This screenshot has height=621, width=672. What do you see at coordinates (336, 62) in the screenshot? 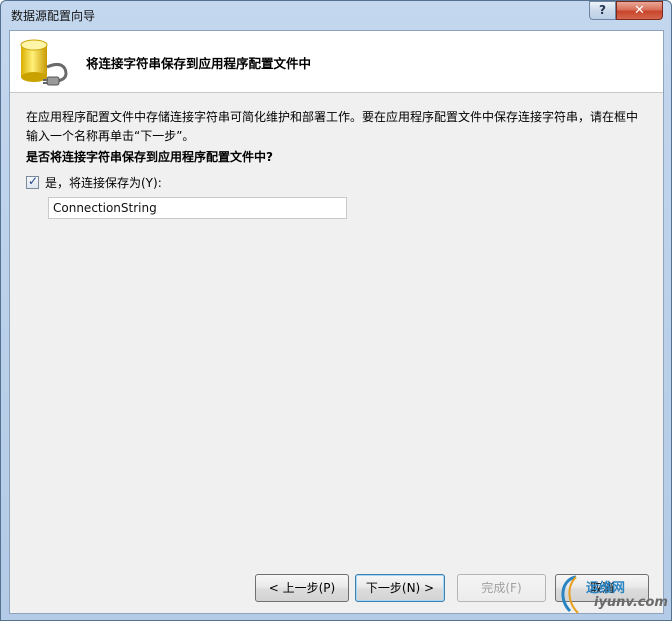
I see `wizard-header: 将连接字符串保存到应用程序配置文件中` at bounding box center [336, 62].